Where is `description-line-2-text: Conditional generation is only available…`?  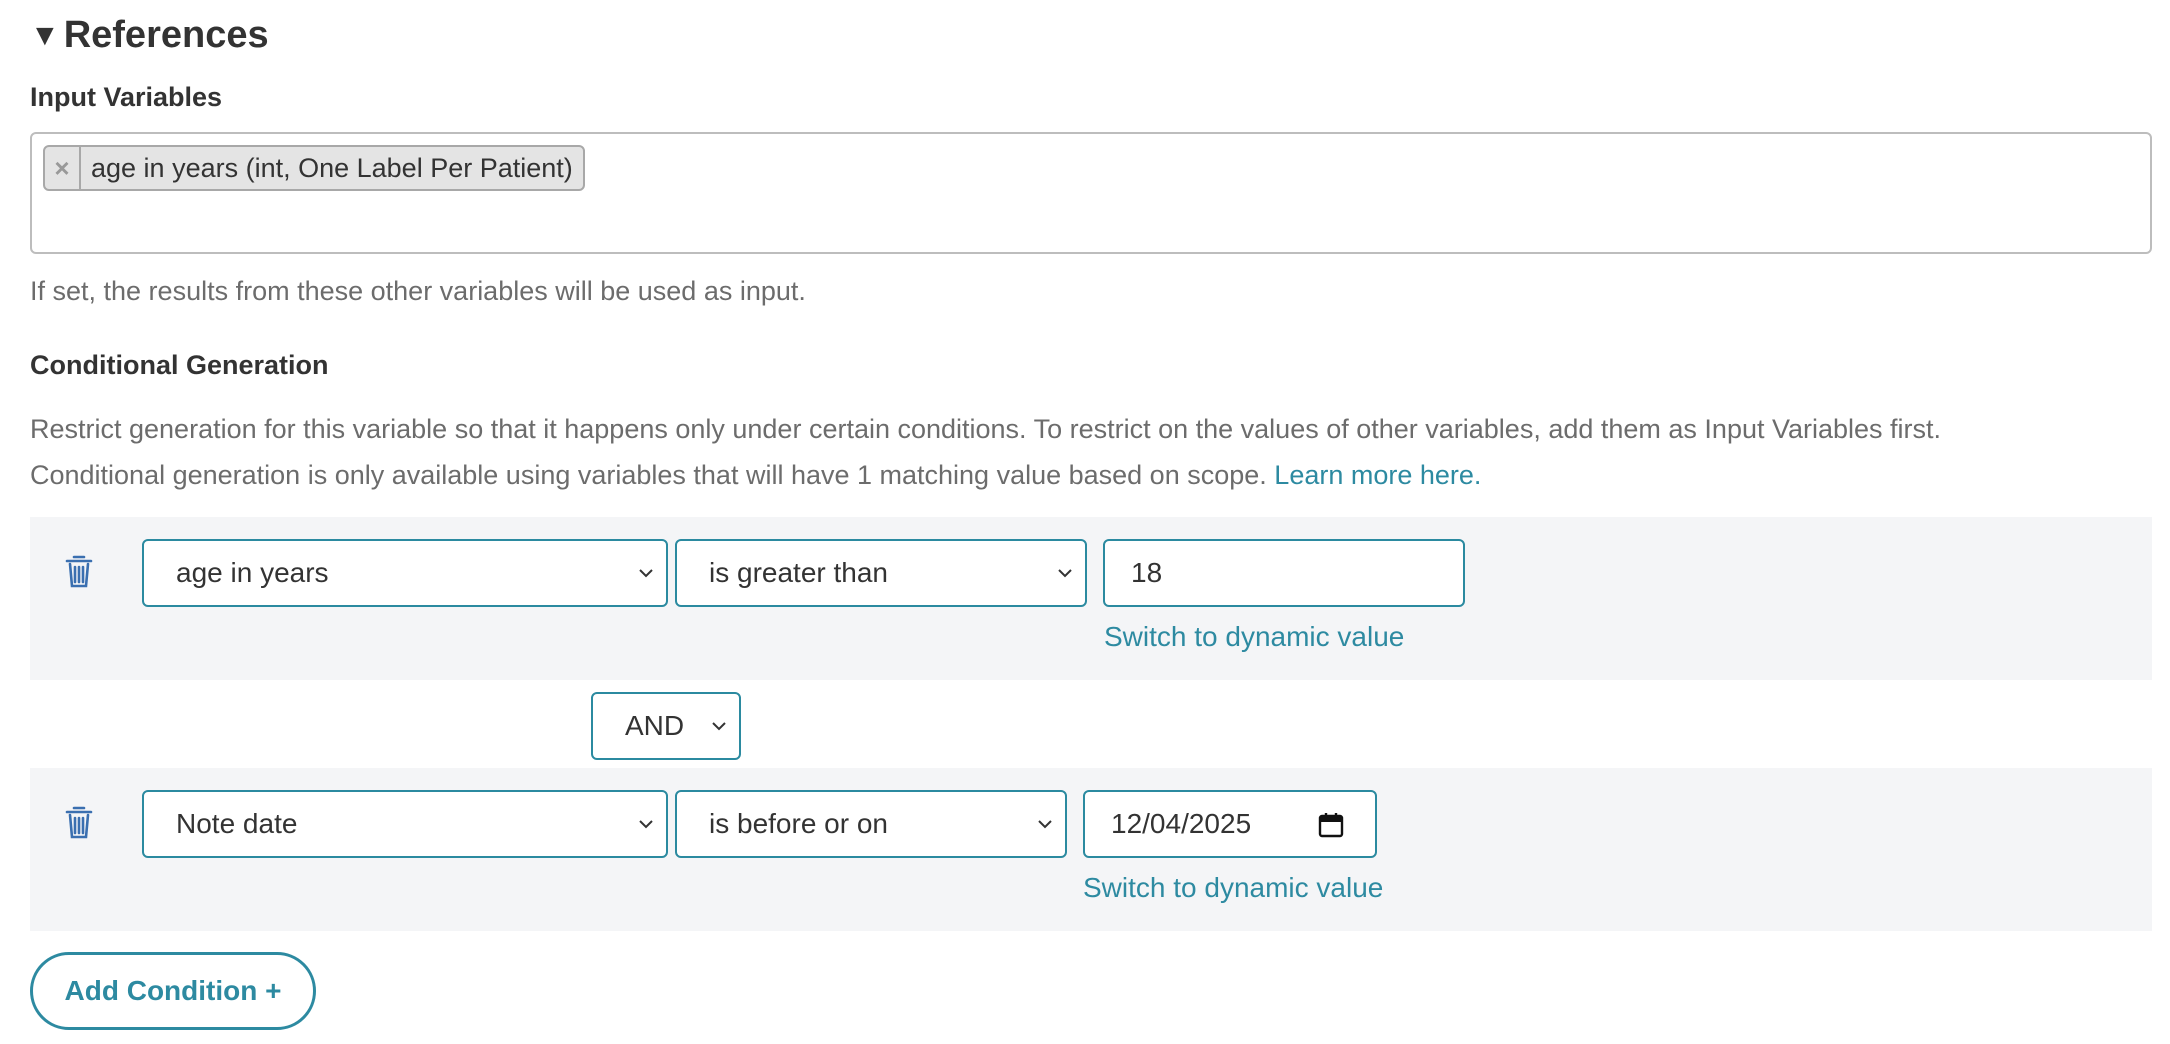 description-line-2-text: Conditional generation is only available… is located at coordinates (648, 475).